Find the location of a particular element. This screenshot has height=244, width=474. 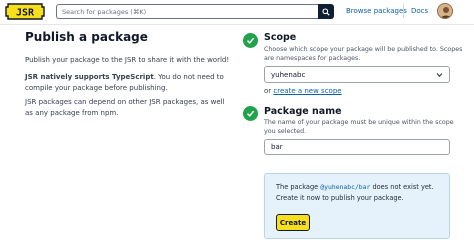

browse-packages-link: Browse packages is located at coordinates (376, 11).